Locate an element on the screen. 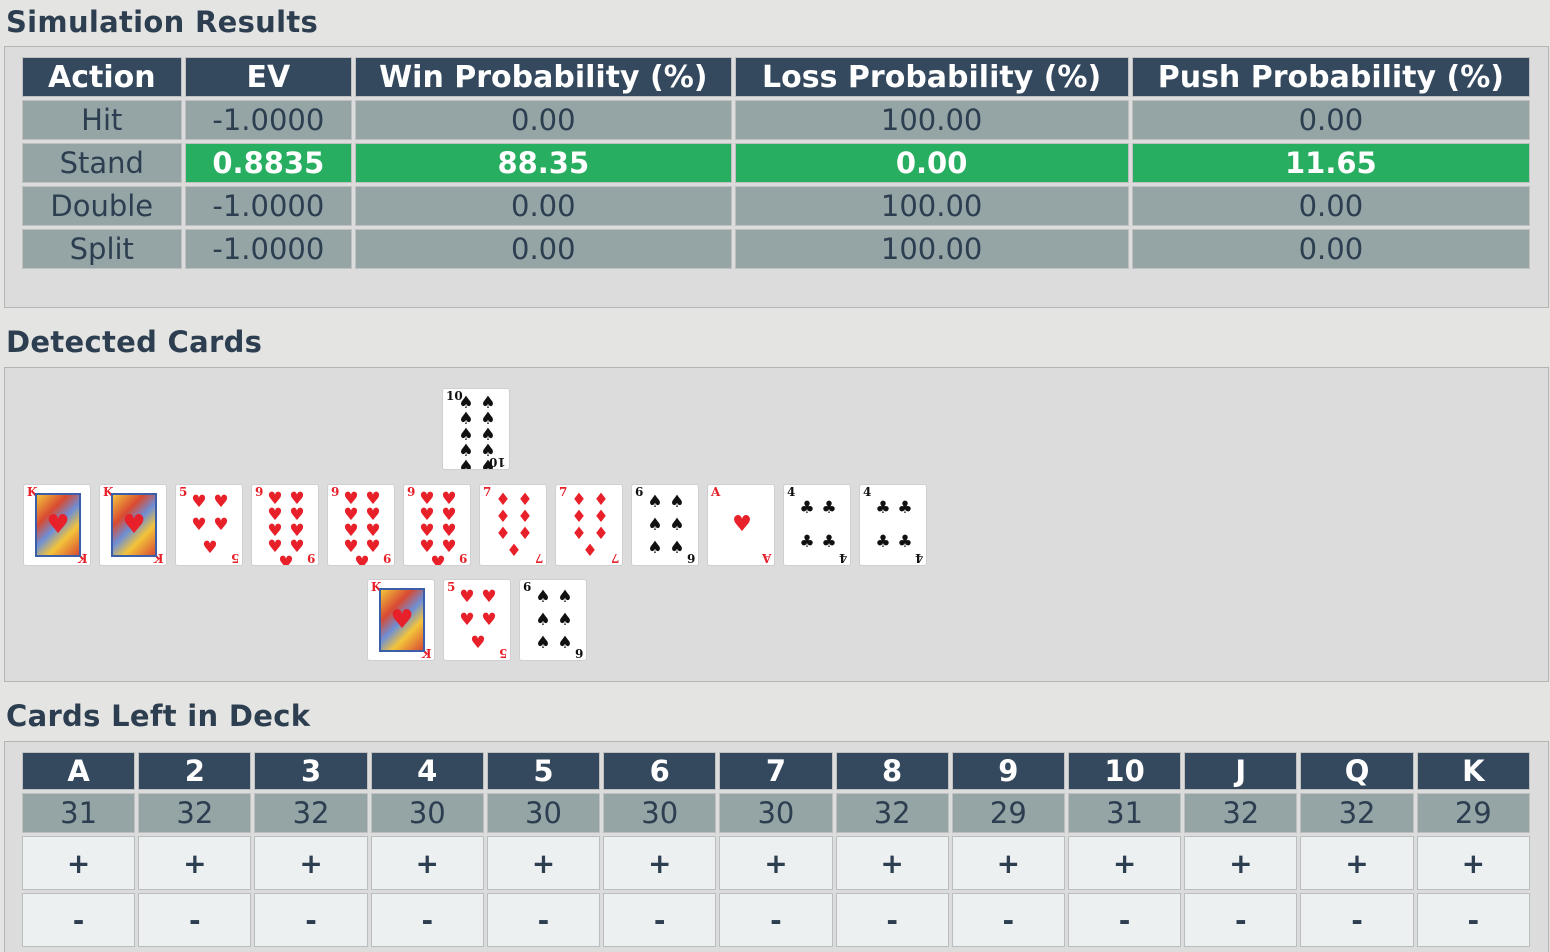 Image resolution: width=1550 pixels, height=952 pixels. deck-count-q: 32 is located at coordinates (1357, 813).